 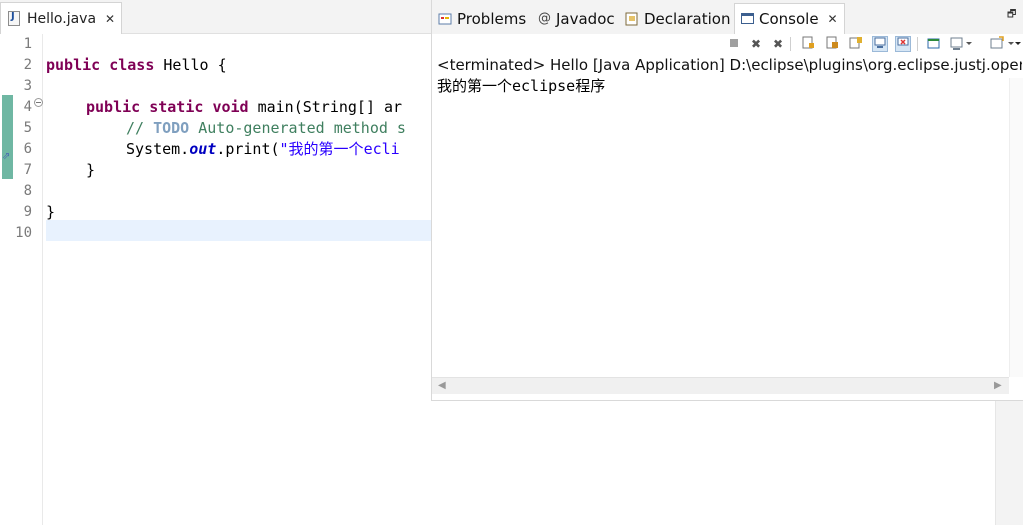 I want to click on code-line-4: public static void main(String[] ar, so click(x=244, y=107).